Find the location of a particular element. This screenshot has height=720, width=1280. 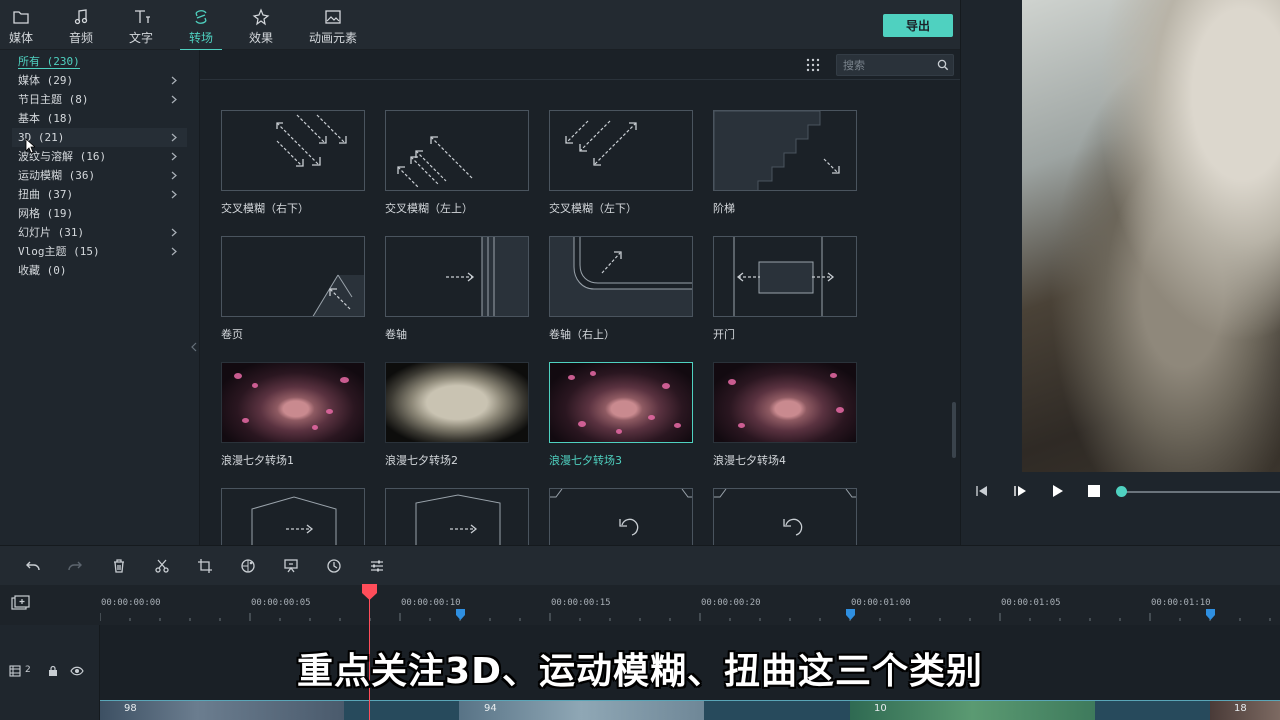

transition-item: 浪漫七夕转场4 is located at coordinates (785, 415).